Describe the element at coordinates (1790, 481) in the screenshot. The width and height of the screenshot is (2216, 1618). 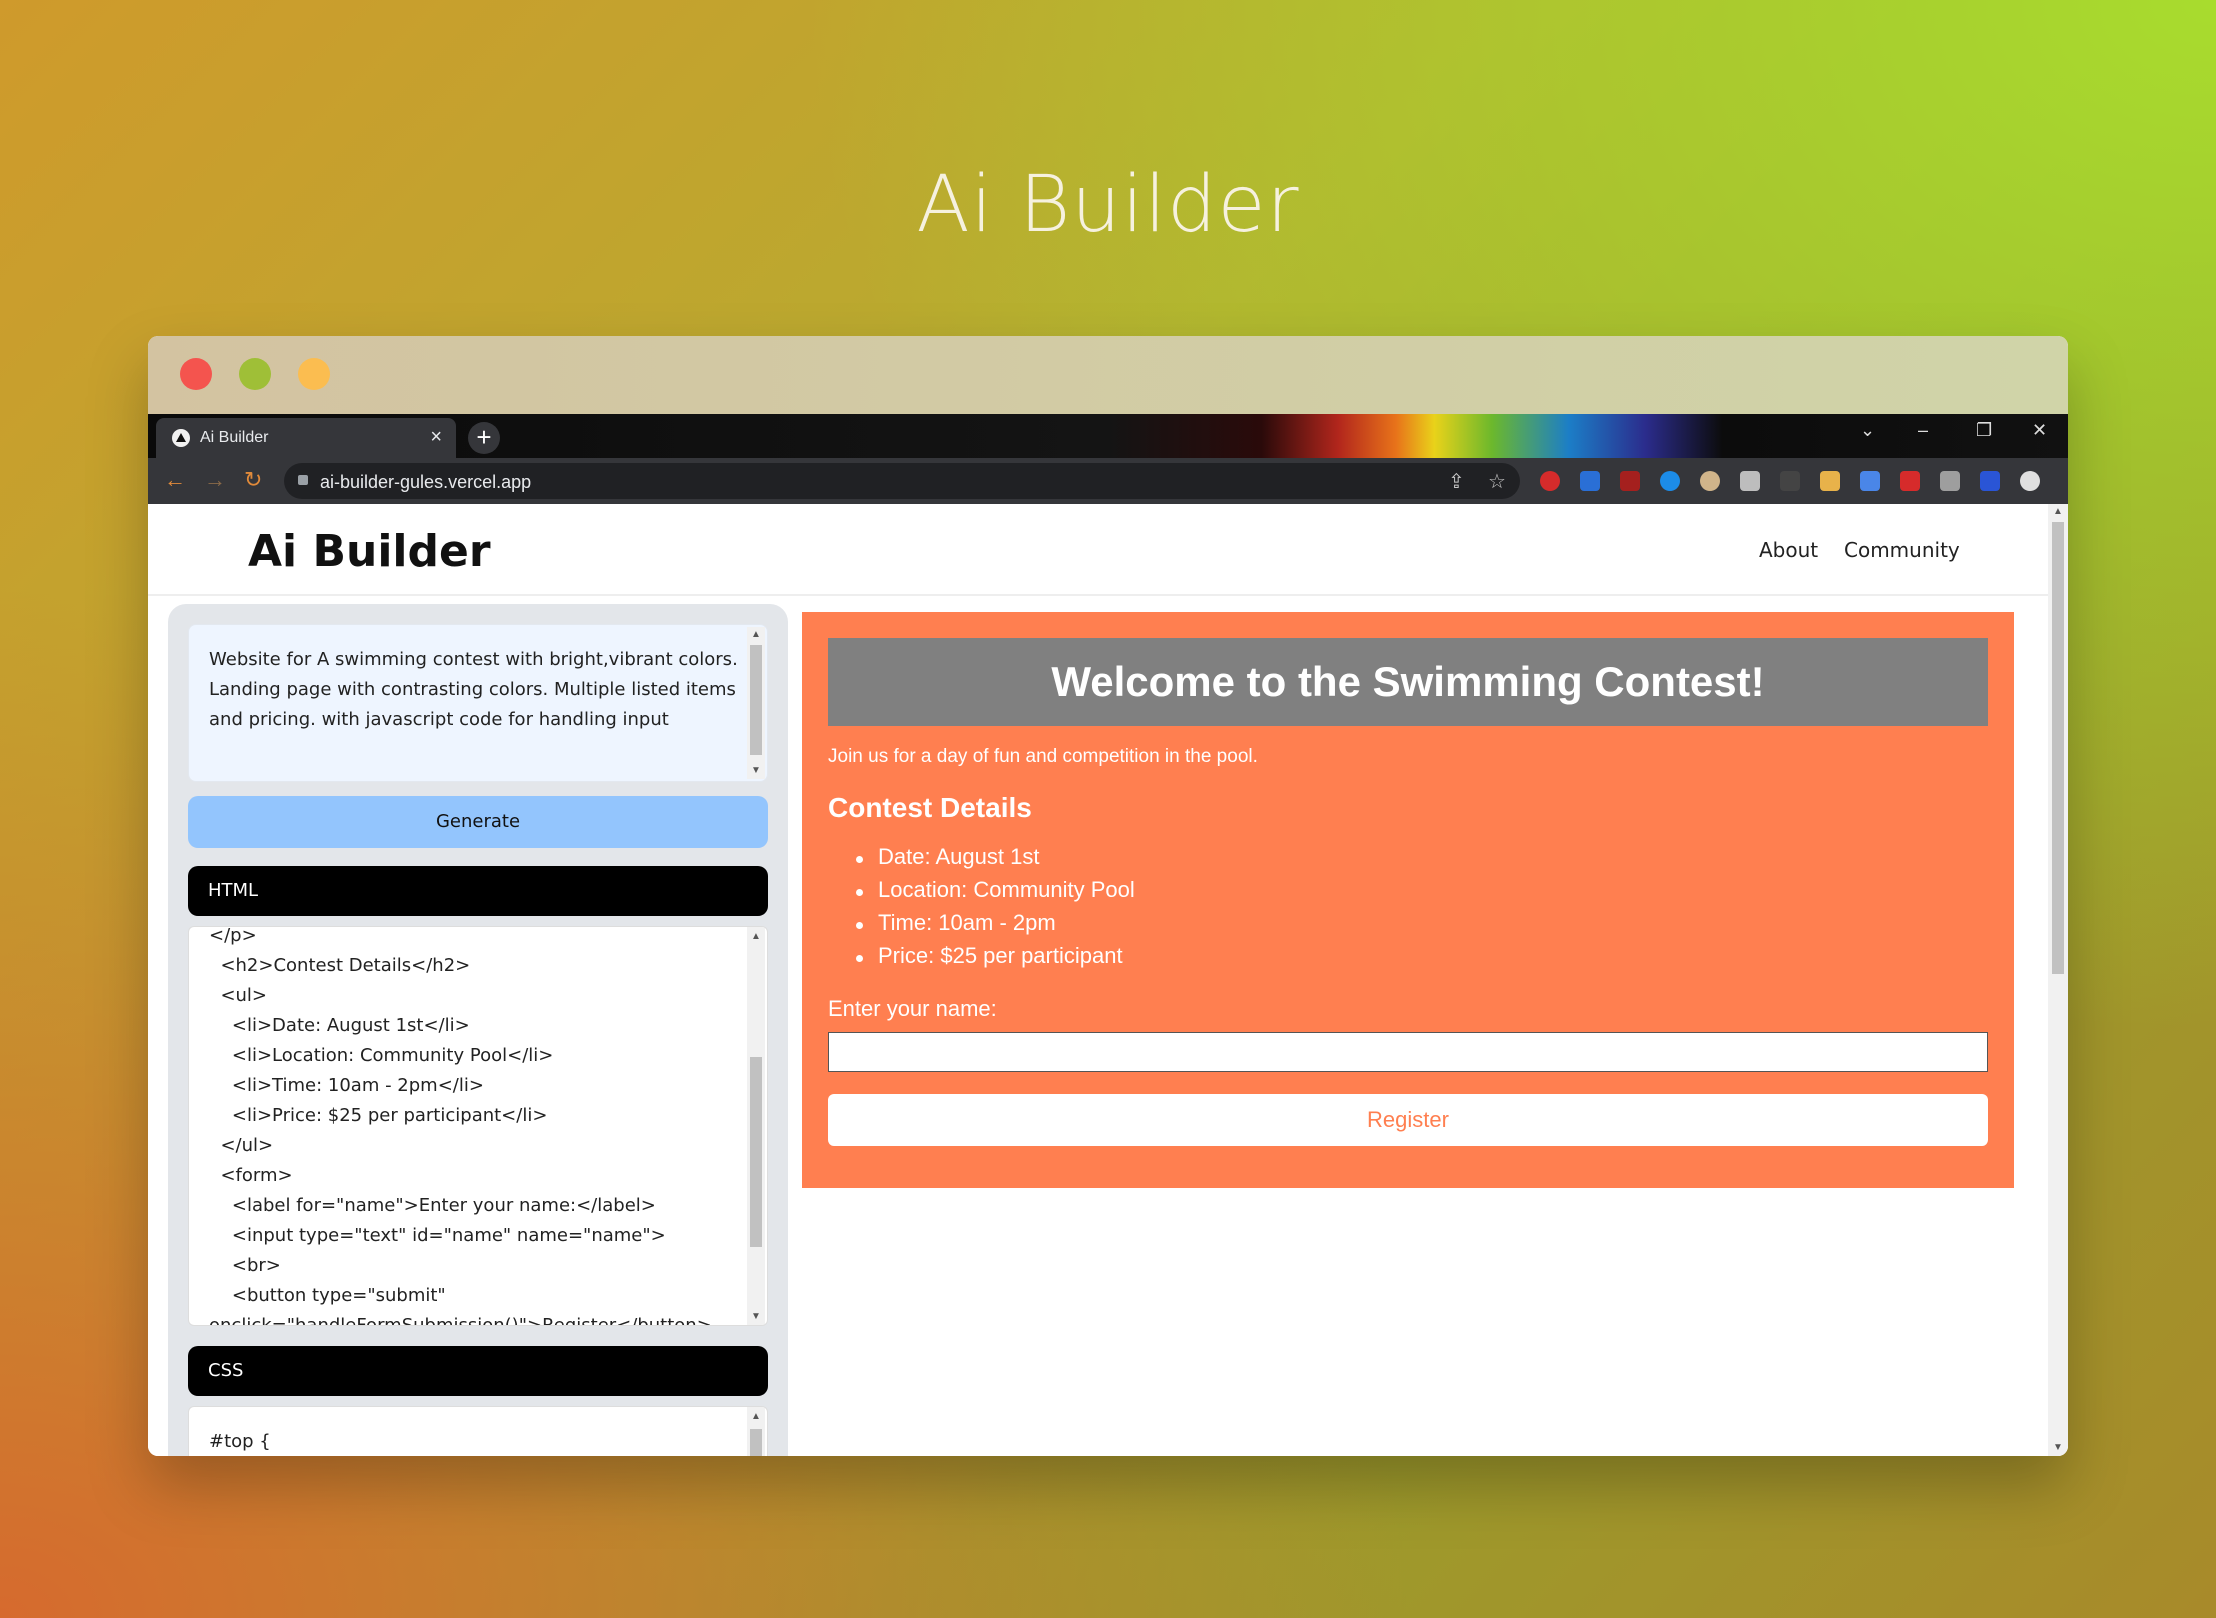
I see `cup-icon` at that location.